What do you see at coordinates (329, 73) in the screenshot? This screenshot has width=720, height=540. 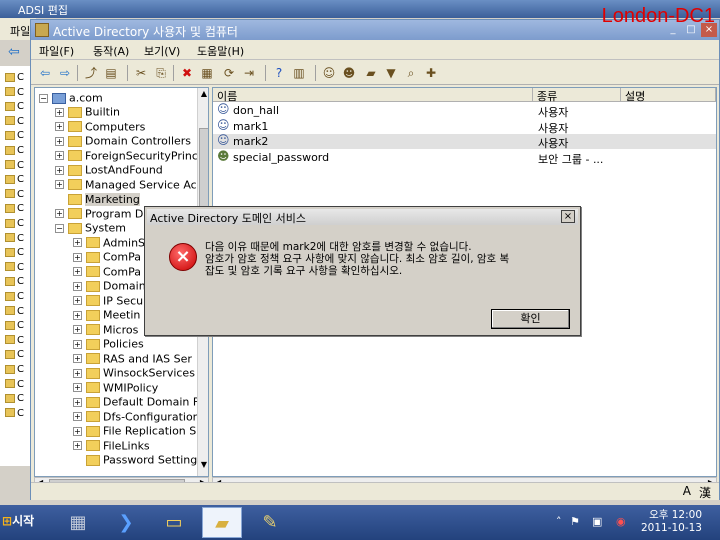 I see `user-icon: ☺` at bounding box center [329, 73].